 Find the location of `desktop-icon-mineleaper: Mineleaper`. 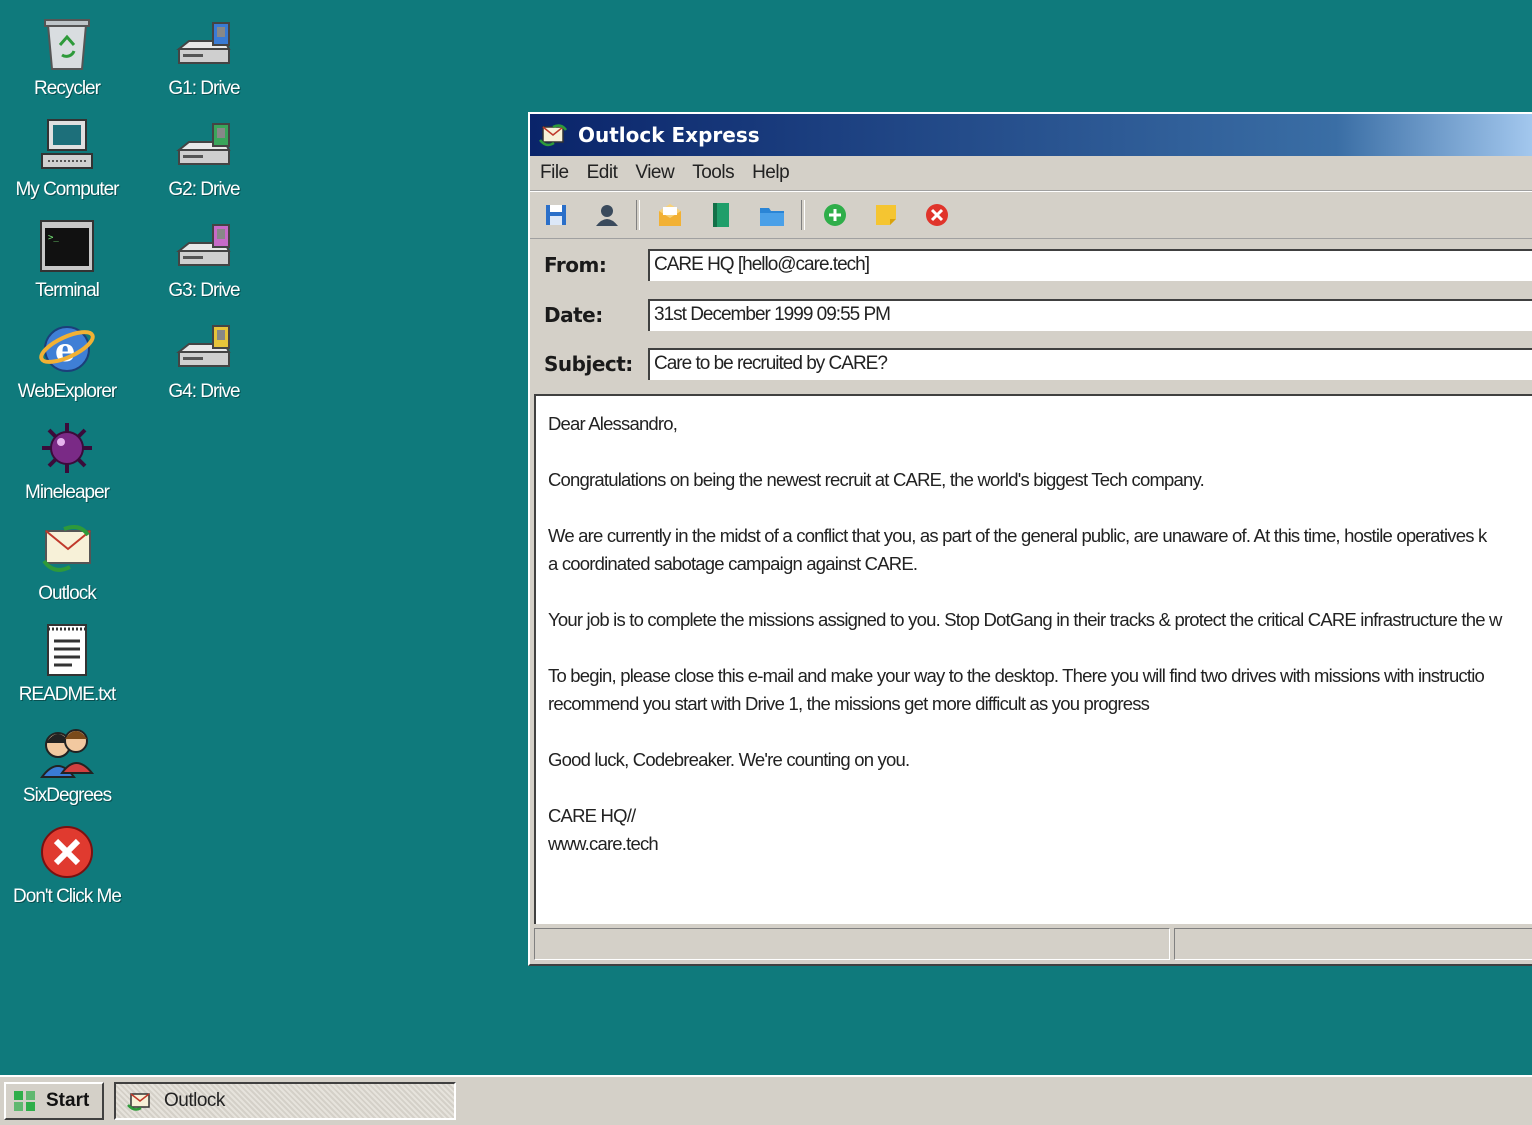

desktop-icon-mineleaper: Mineleaper is located at coordinates (67, 461).